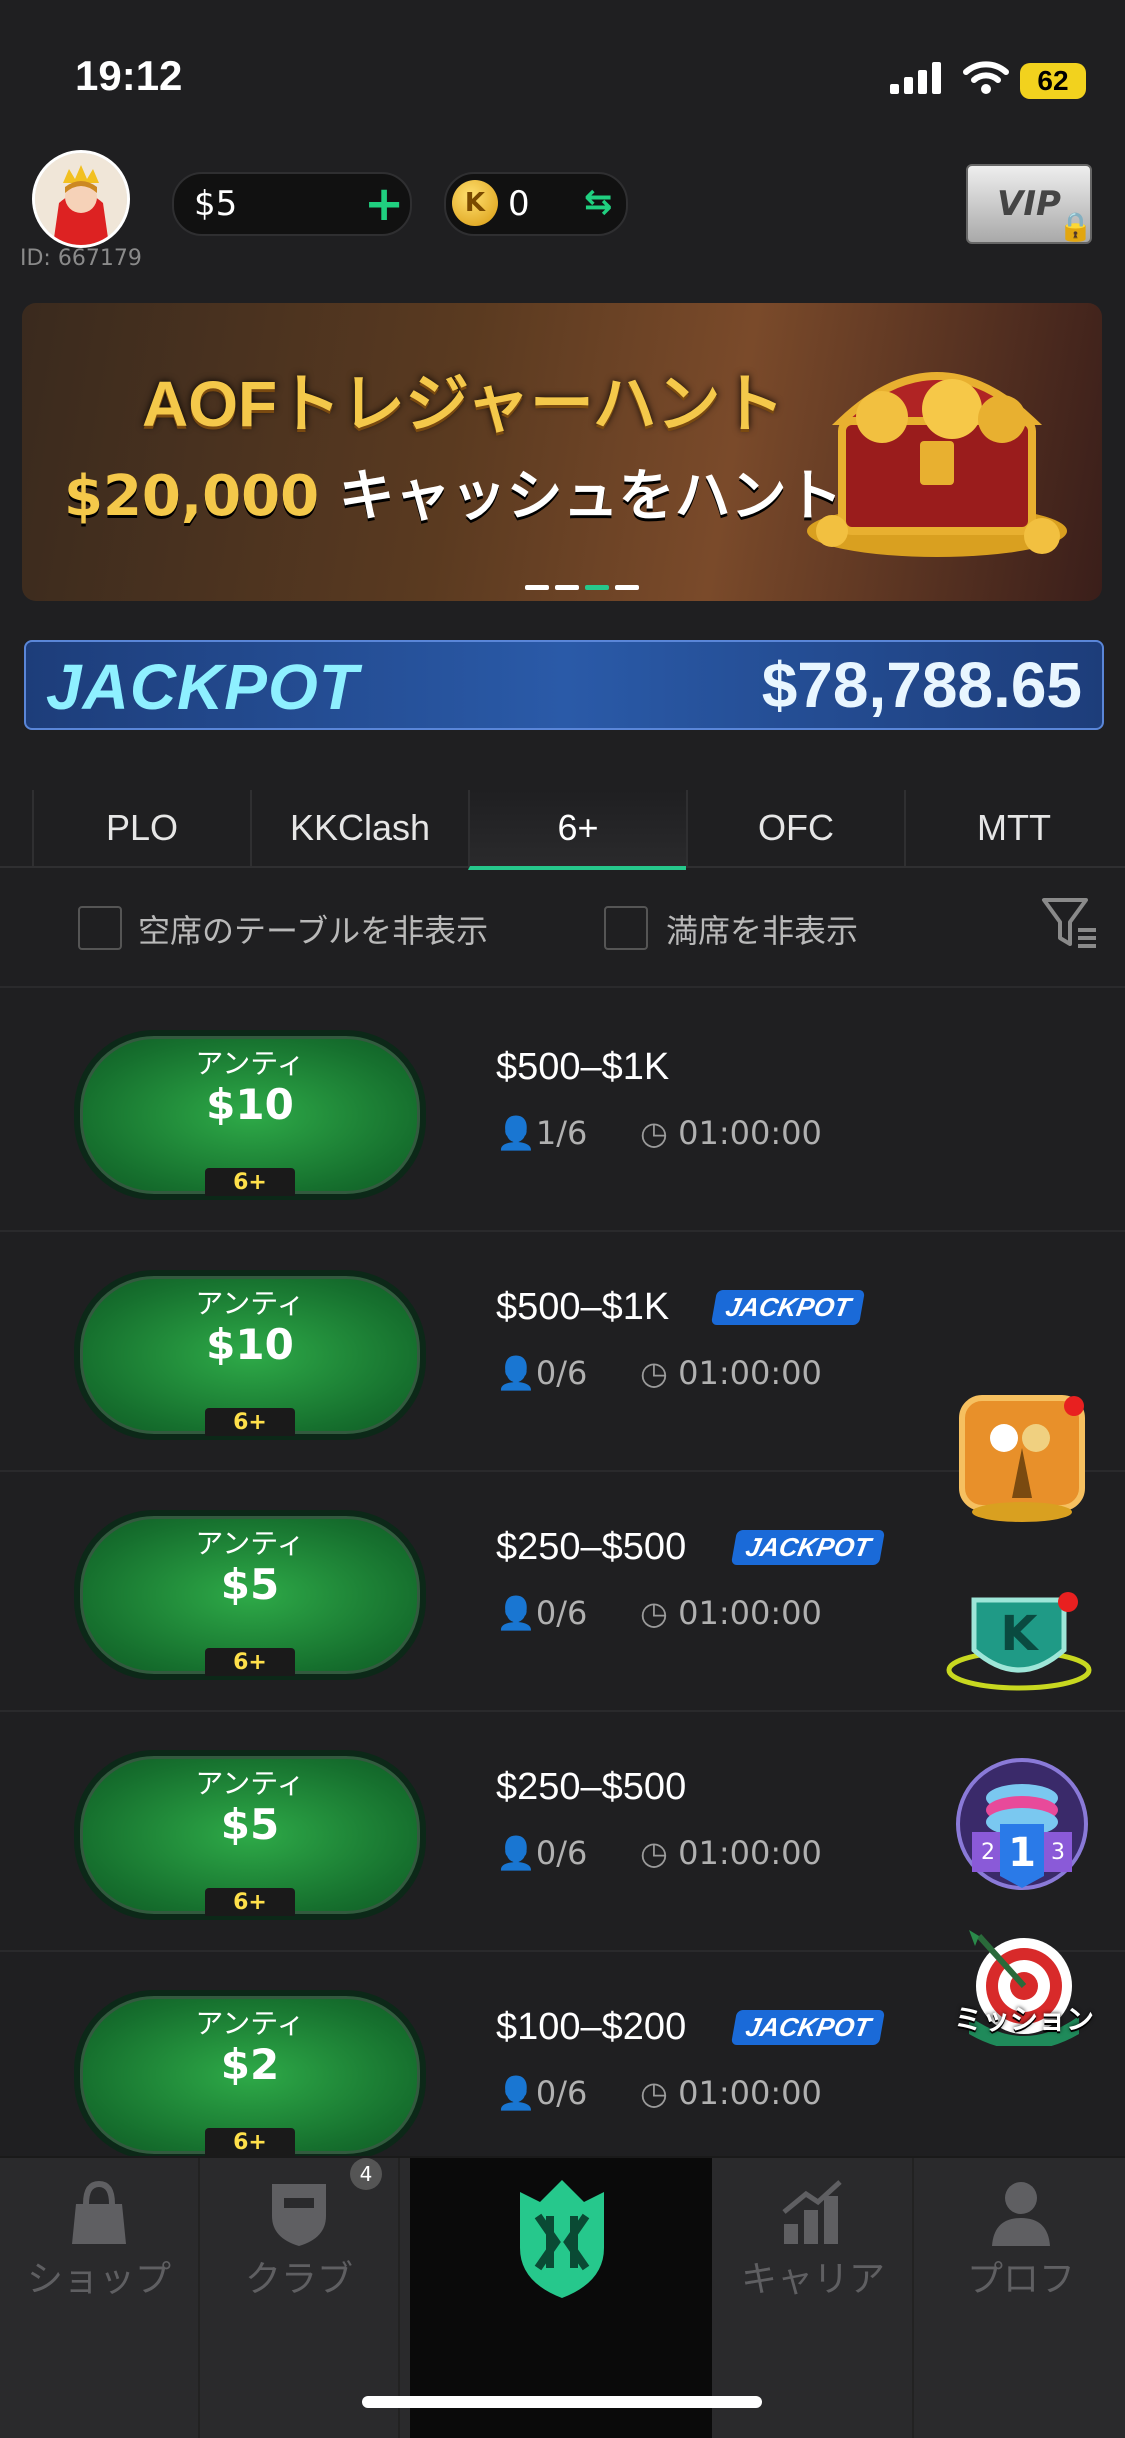  I want to click on status-time: 19:12, so click(129, 75).